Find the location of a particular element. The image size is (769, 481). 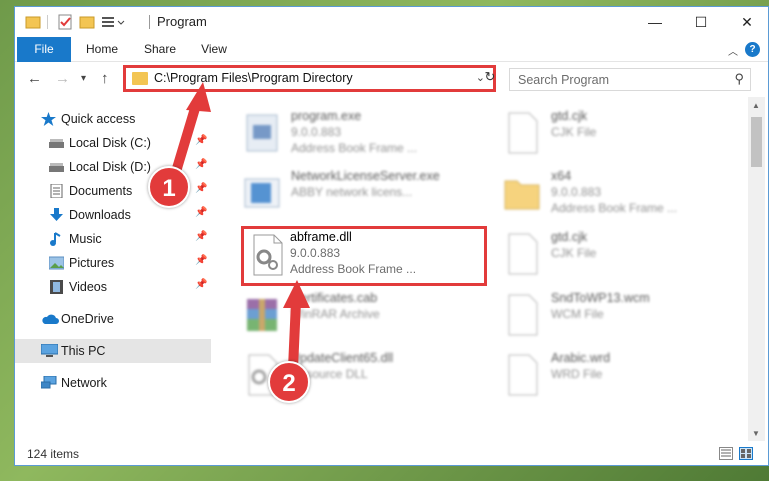

tab-share: Share is located at coordinates (160, 49).